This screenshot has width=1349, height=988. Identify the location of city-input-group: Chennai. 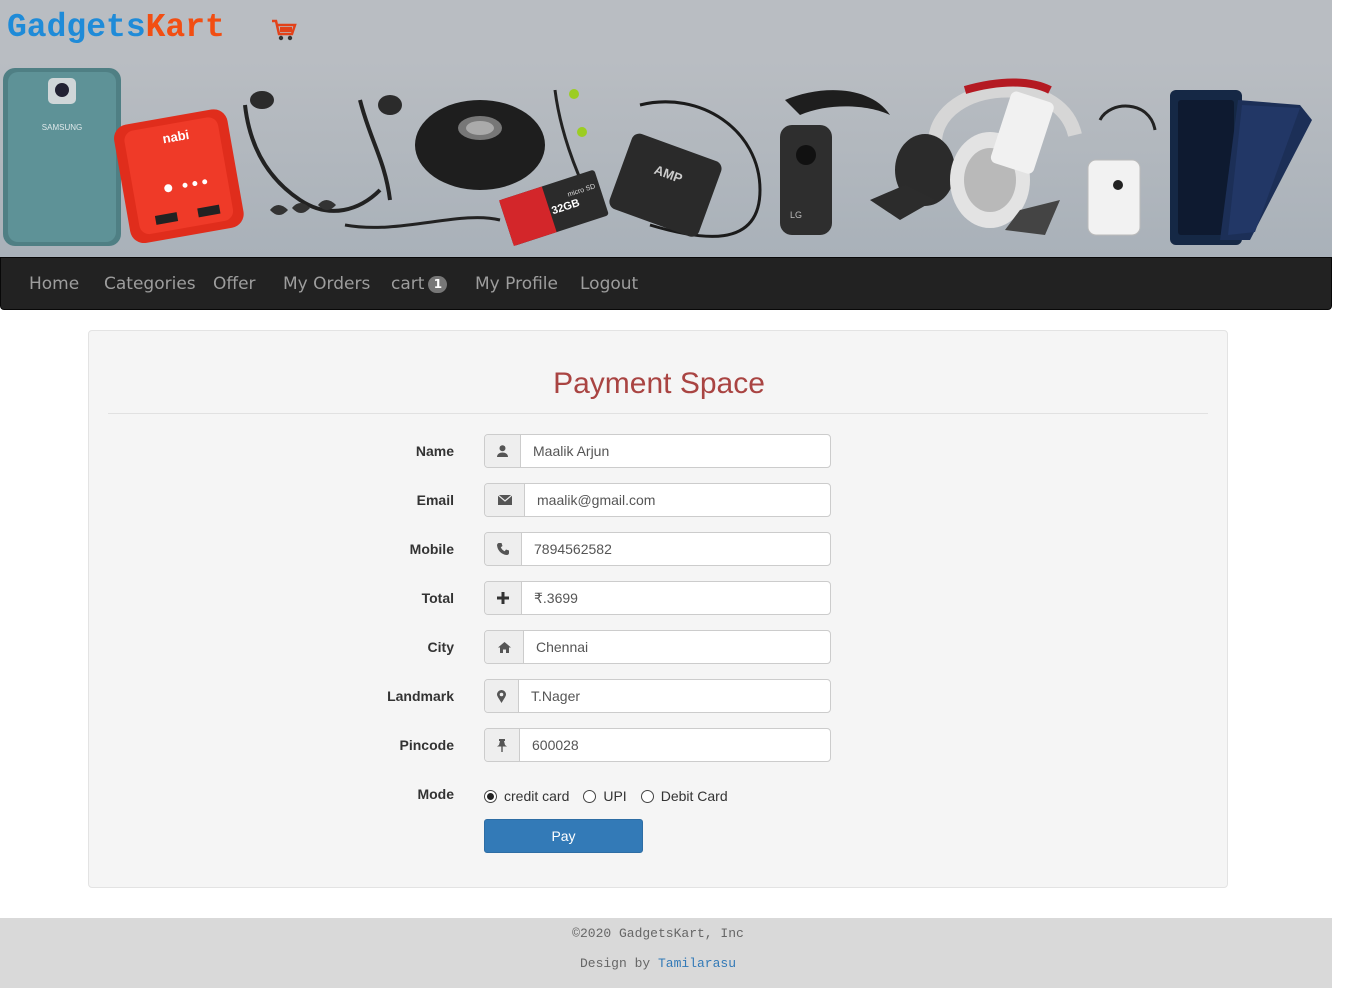
(657, 647).